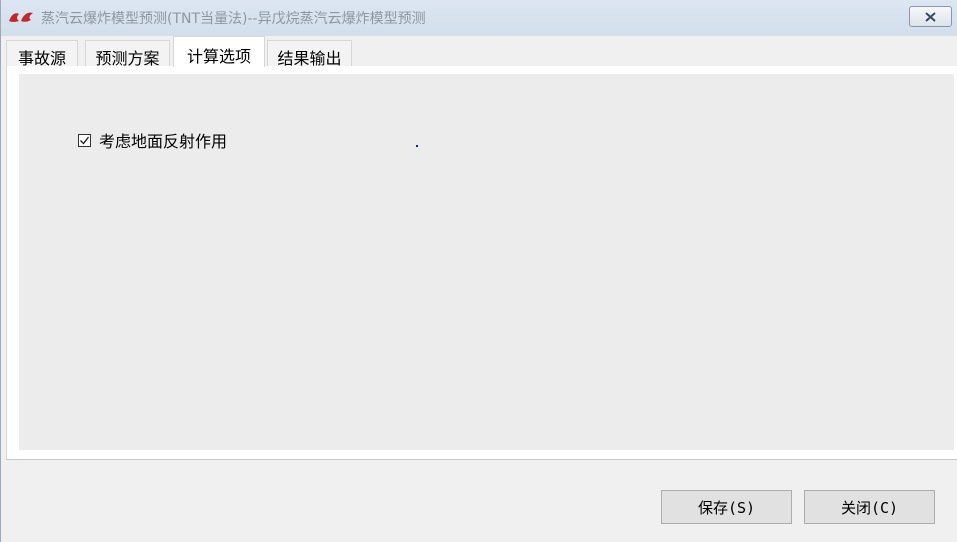 This screenshot has width=957, height=542. Describe the element at coordinates (219, 51) in the screenshot. I see `tab-calculation-options: 计算选项` at that location.